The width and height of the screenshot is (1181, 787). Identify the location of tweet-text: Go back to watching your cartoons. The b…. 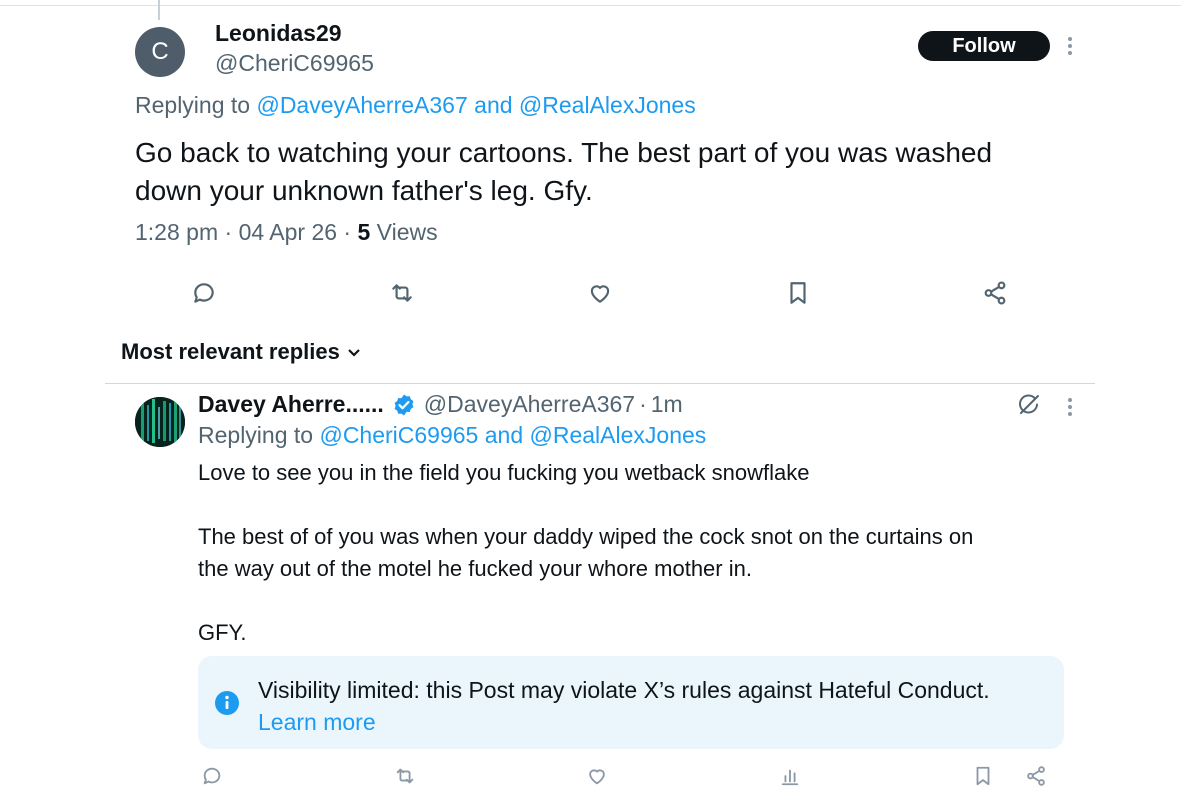
(610, 172).